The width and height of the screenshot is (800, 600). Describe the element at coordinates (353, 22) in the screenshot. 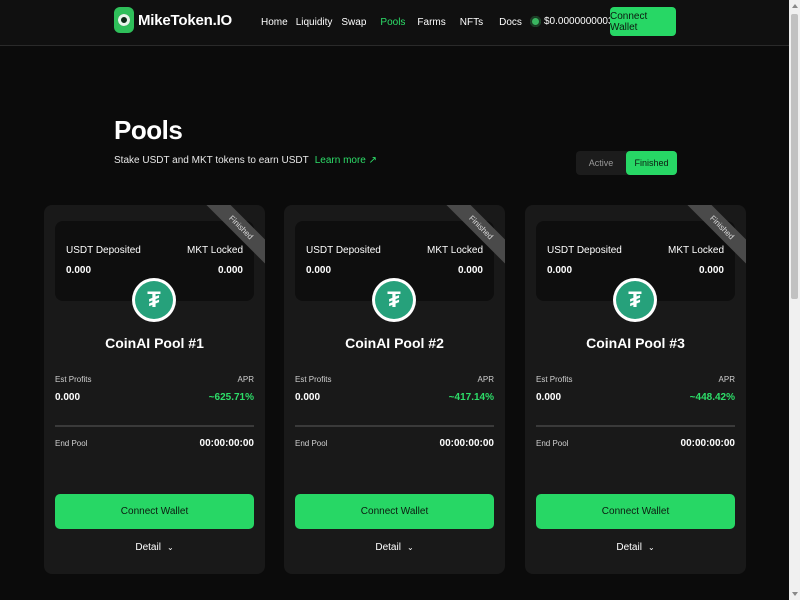

I see `nav-swap: Swap` at that location.